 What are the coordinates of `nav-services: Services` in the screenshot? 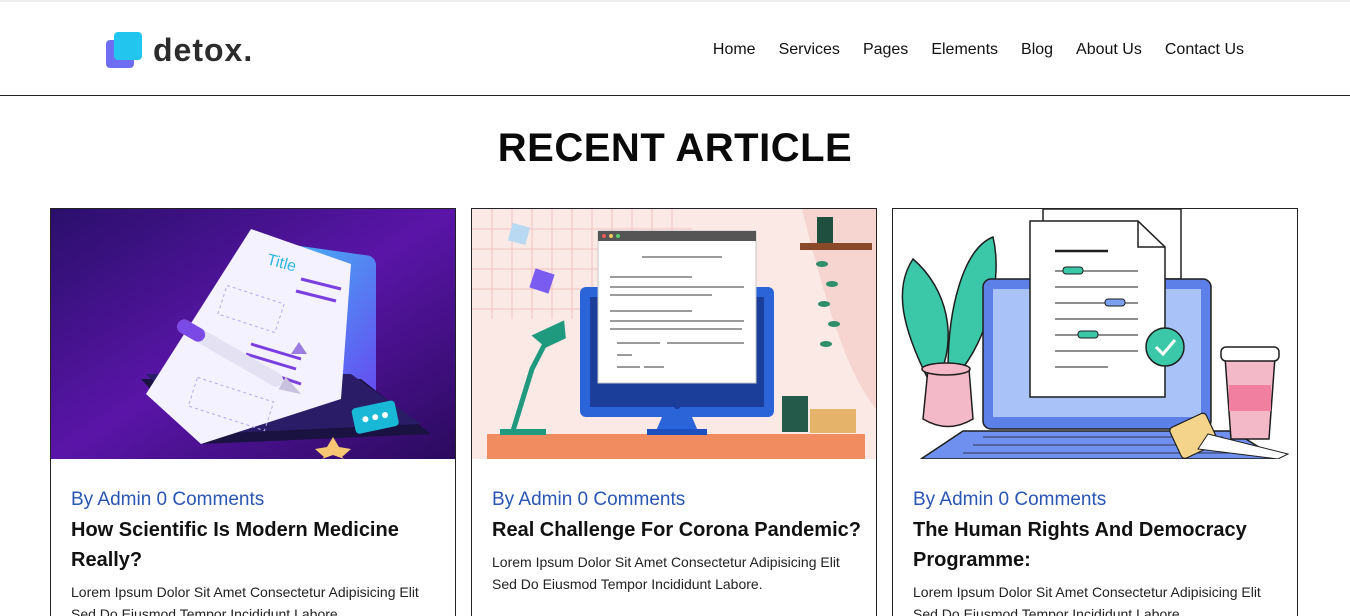 It's located at (809, 50).